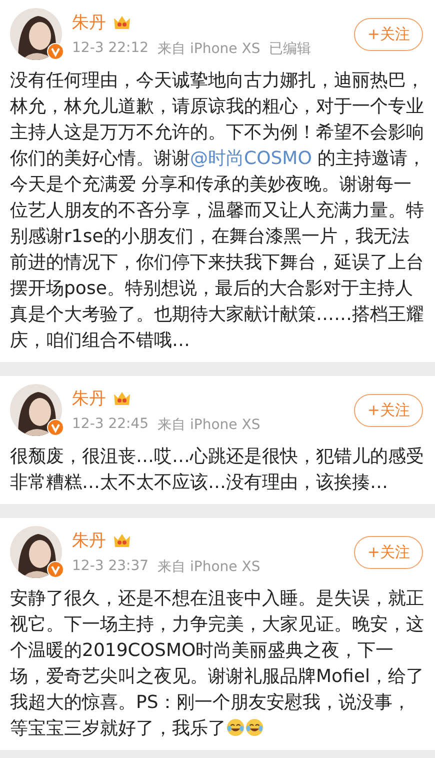 The image size is (435, 758). Describe the element at coordinates (110, 567) in the screenshot. I see `post-time: 12-3 23:37` at that location.